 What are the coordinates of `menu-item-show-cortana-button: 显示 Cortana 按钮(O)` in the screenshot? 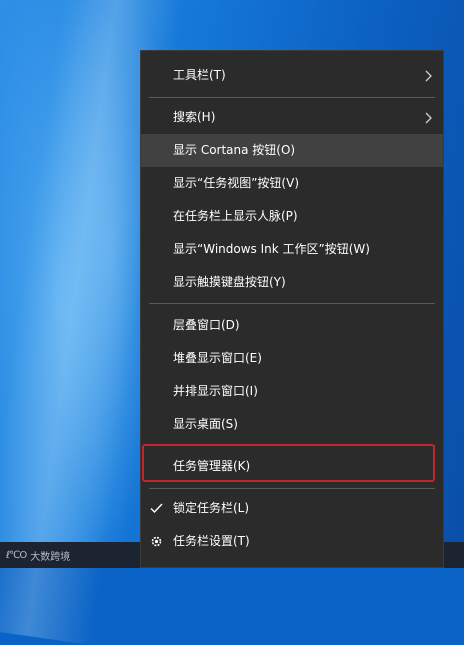 It's located at (292, 150).